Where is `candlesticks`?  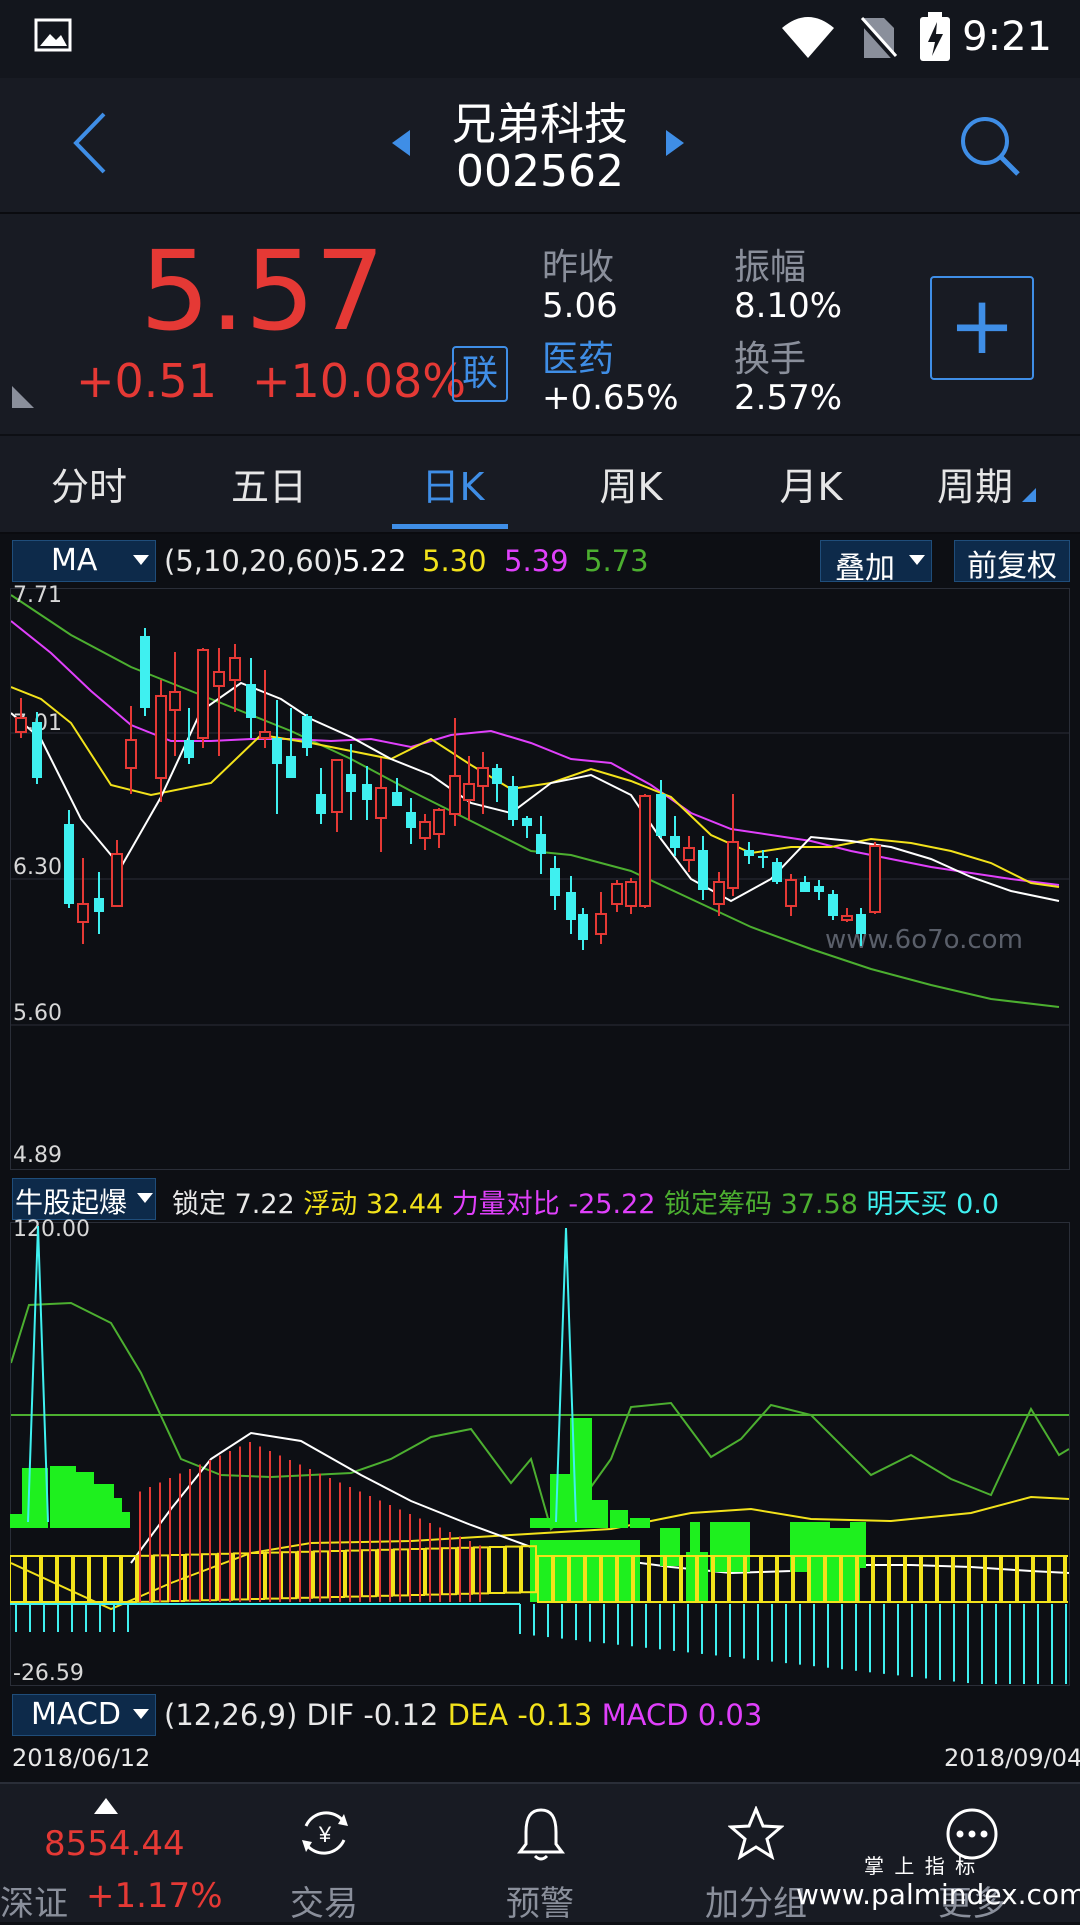
candlesticks is located at coordinates (448, 789).